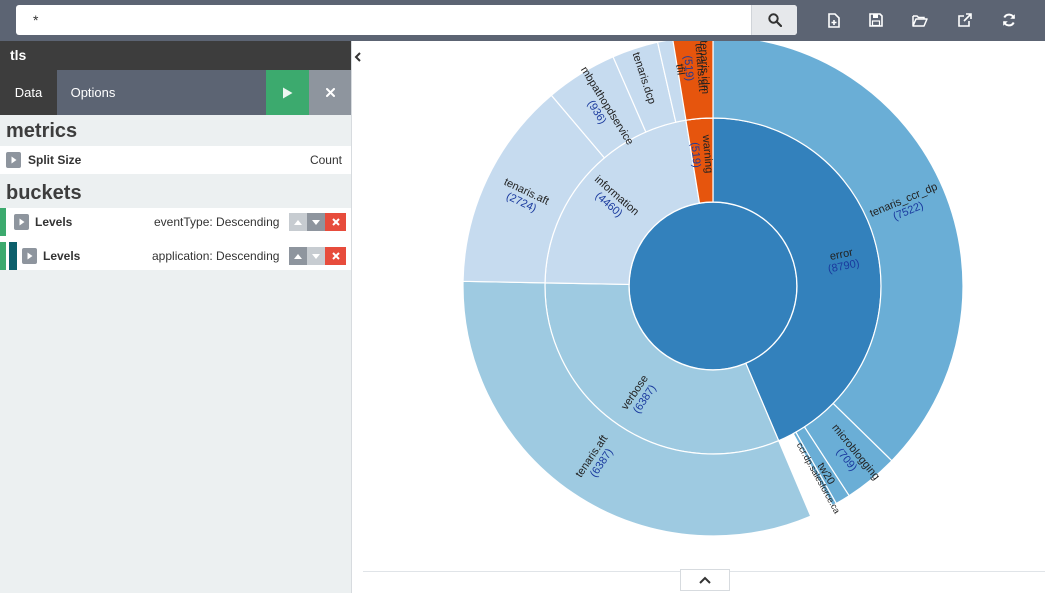 The height and width of the screenshot is (593, 1045). I want to click on sunburst-center, so click(713, 286).